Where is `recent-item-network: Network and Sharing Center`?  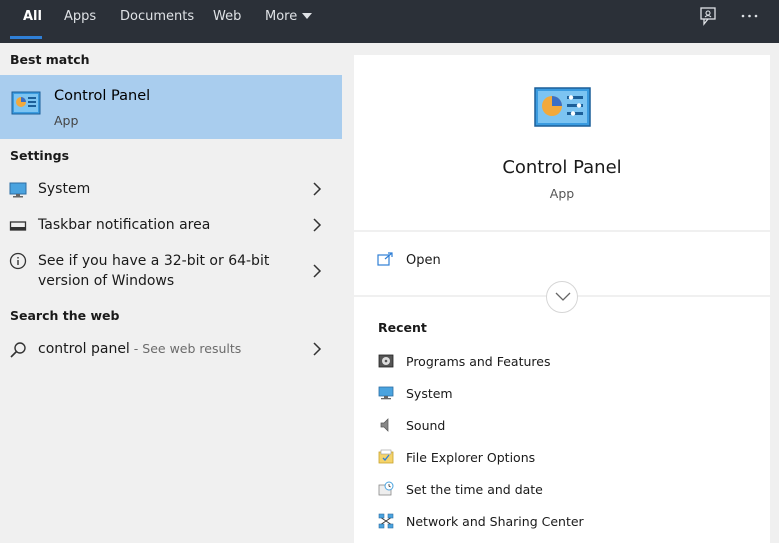
recent-item-network: Network and Sharing Center is located at coordinates (562, 523).